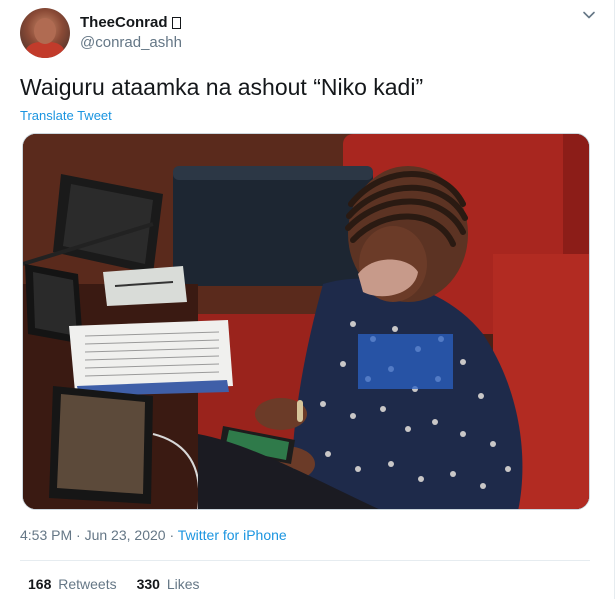 The width and height of the screenshot is (615, 599). What do you see at coordinates (176, 23) in the screenshot?
I see `unrendered-glyph-box-icon` at bounding box center [176, 23].